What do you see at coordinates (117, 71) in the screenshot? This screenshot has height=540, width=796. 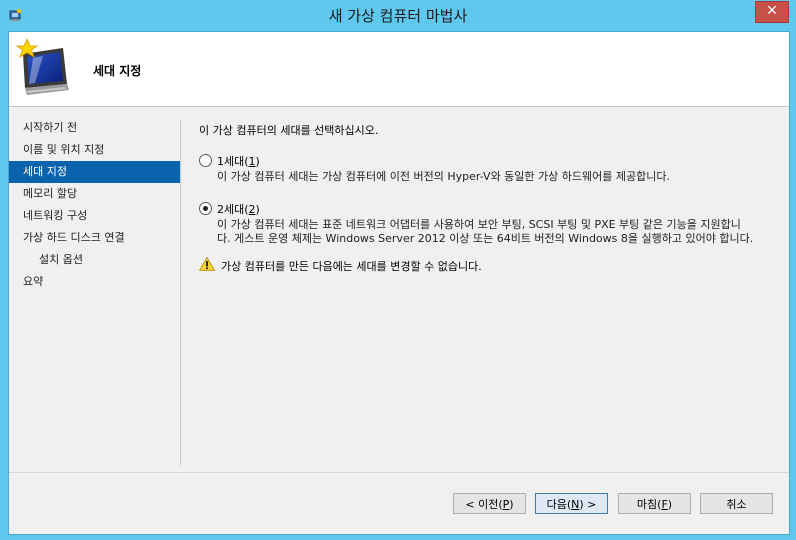 I see `page-title: 세대 지정` at bounding box center [117, 71].